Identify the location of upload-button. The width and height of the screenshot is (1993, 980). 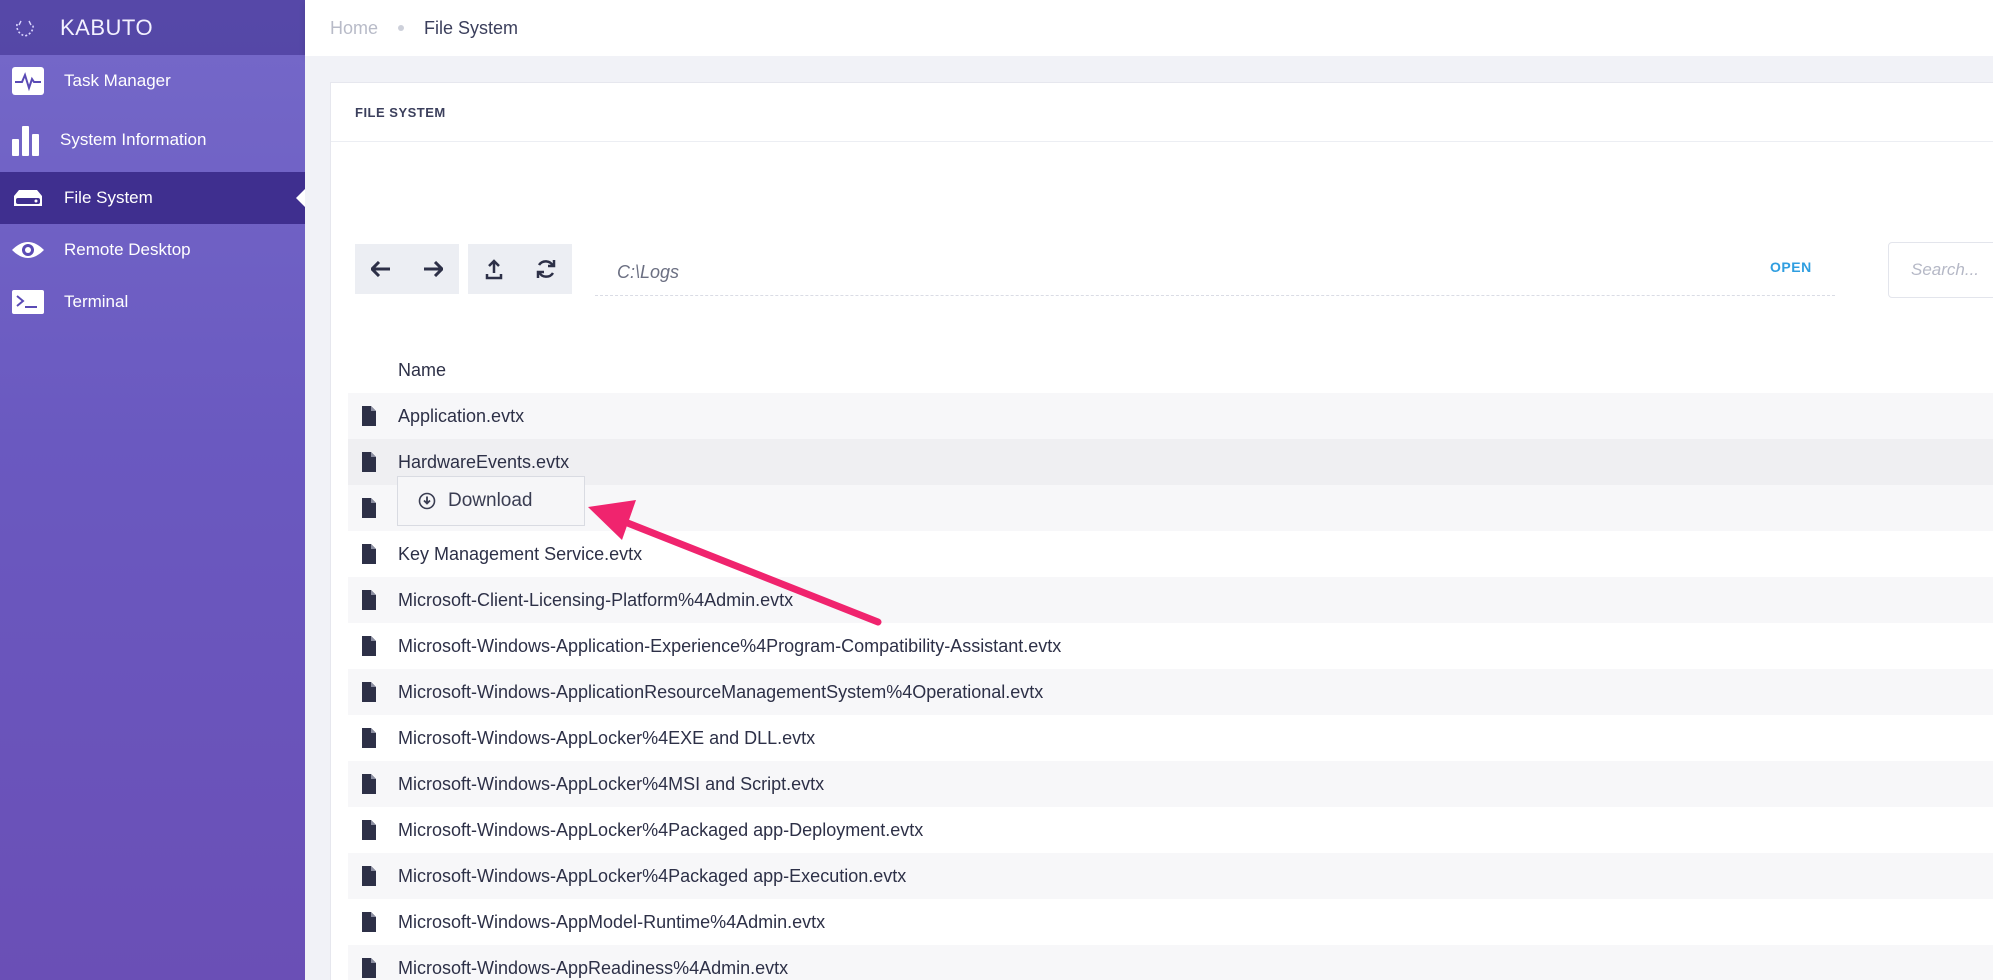
(494, 269).